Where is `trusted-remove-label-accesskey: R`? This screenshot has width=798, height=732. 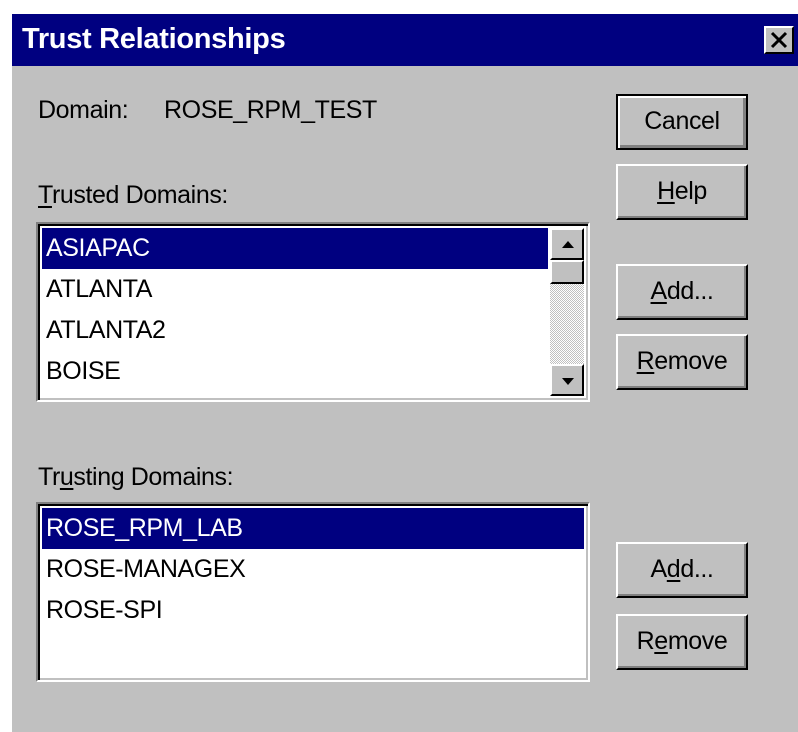 trusted-remove-label-accesskey: R is located at coordinates (645, 361).